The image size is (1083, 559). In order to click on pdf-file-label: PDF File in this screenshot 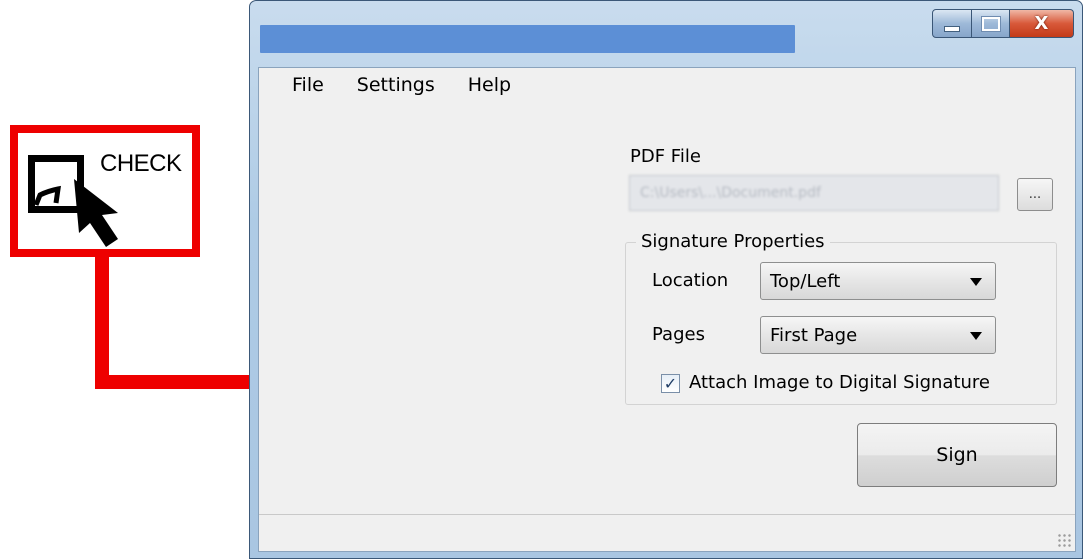, I will do `click(665, 156)`.